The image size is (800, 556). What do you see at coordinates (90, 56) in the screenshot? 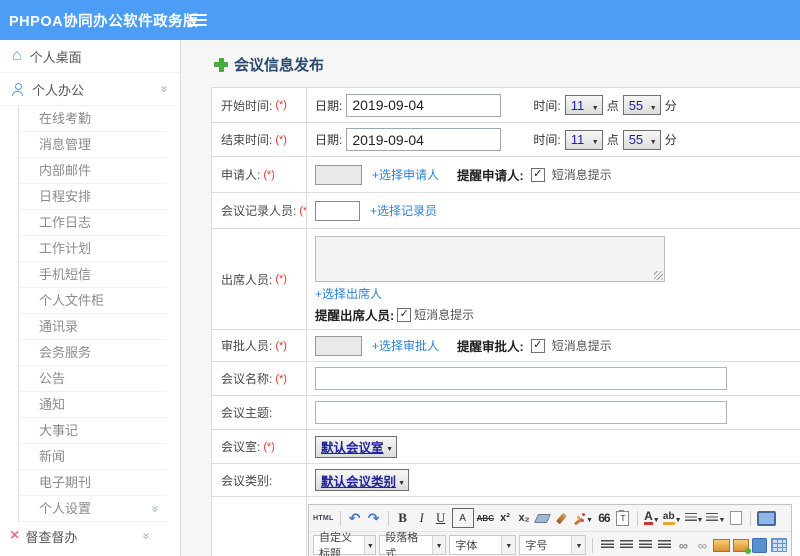
I see `sidebar-item-personal-desktop: 个人桌面` at bounding box center [90, 56].